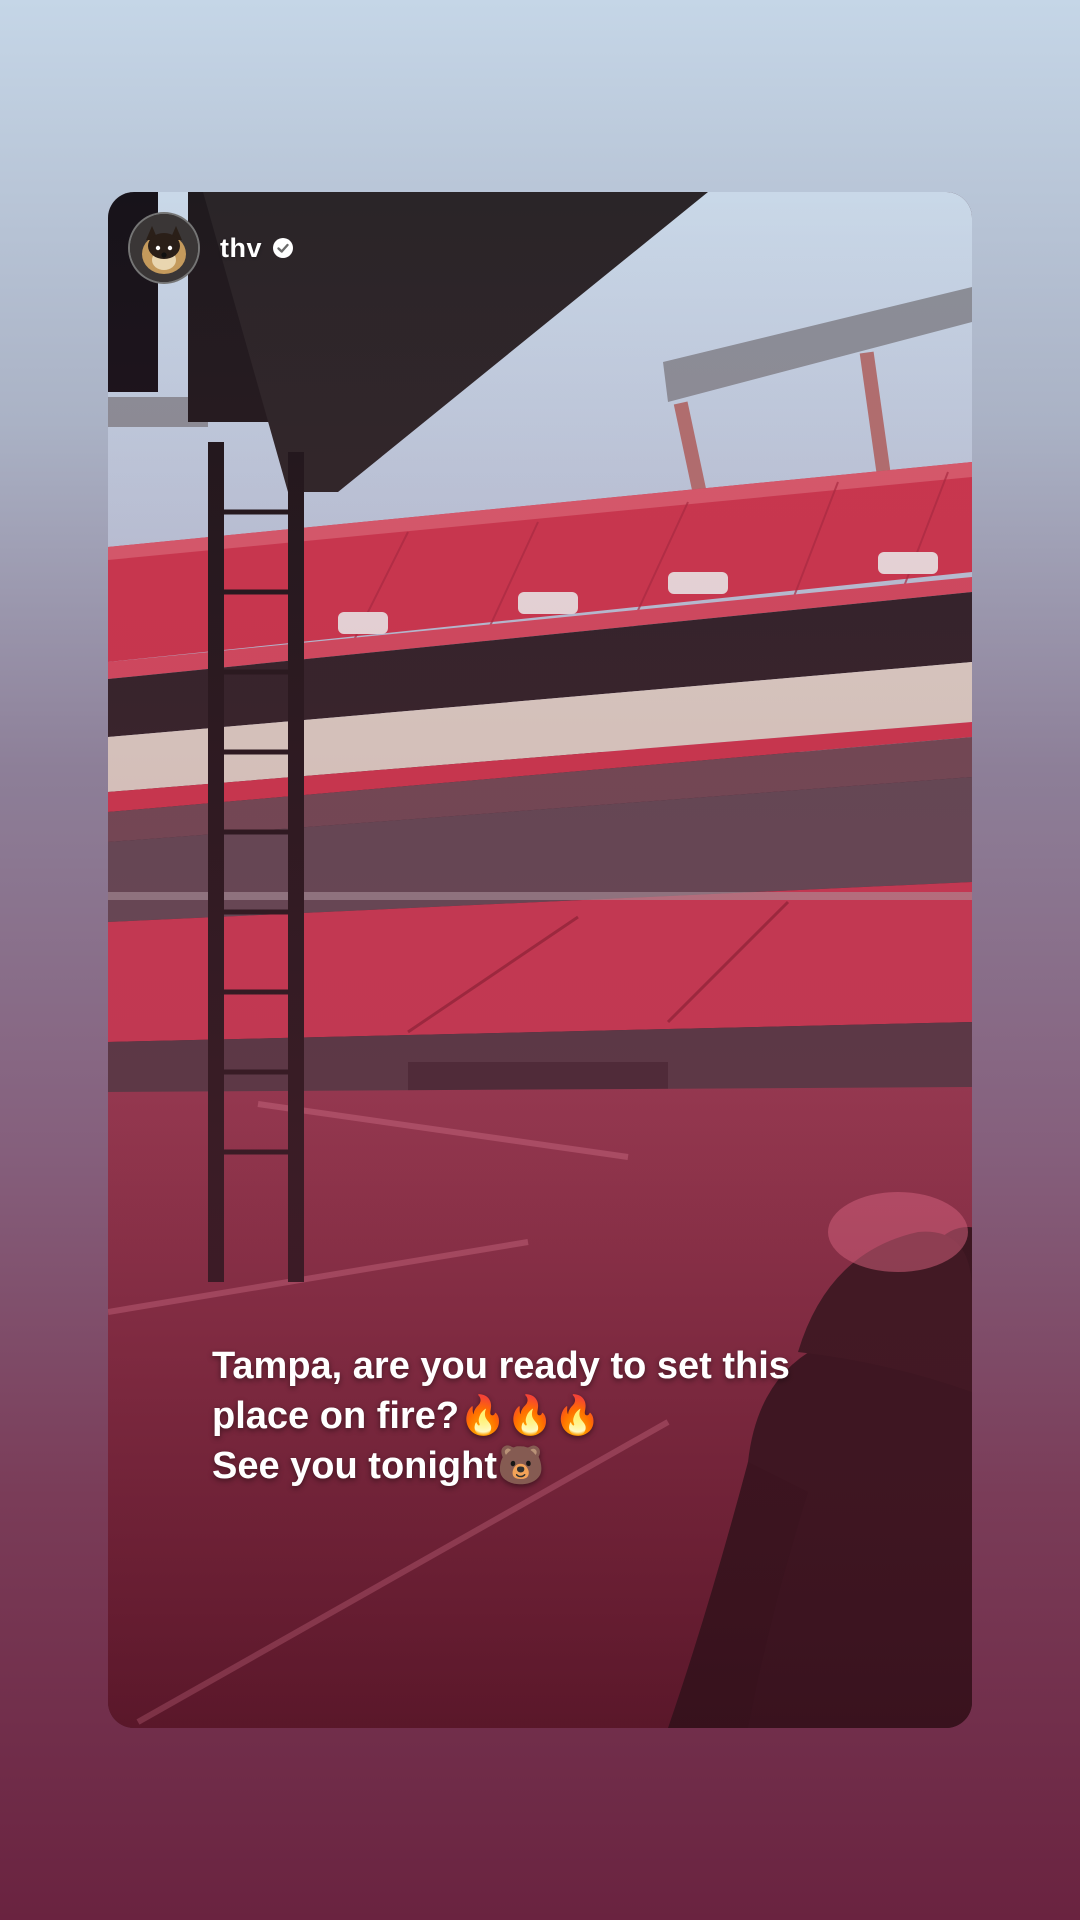  What do you see at coordinates (530, 1415) in the screenshot?
I see `fire-emoji-icon: 🔥🔥🔥` at bounding box center [530, 1415].